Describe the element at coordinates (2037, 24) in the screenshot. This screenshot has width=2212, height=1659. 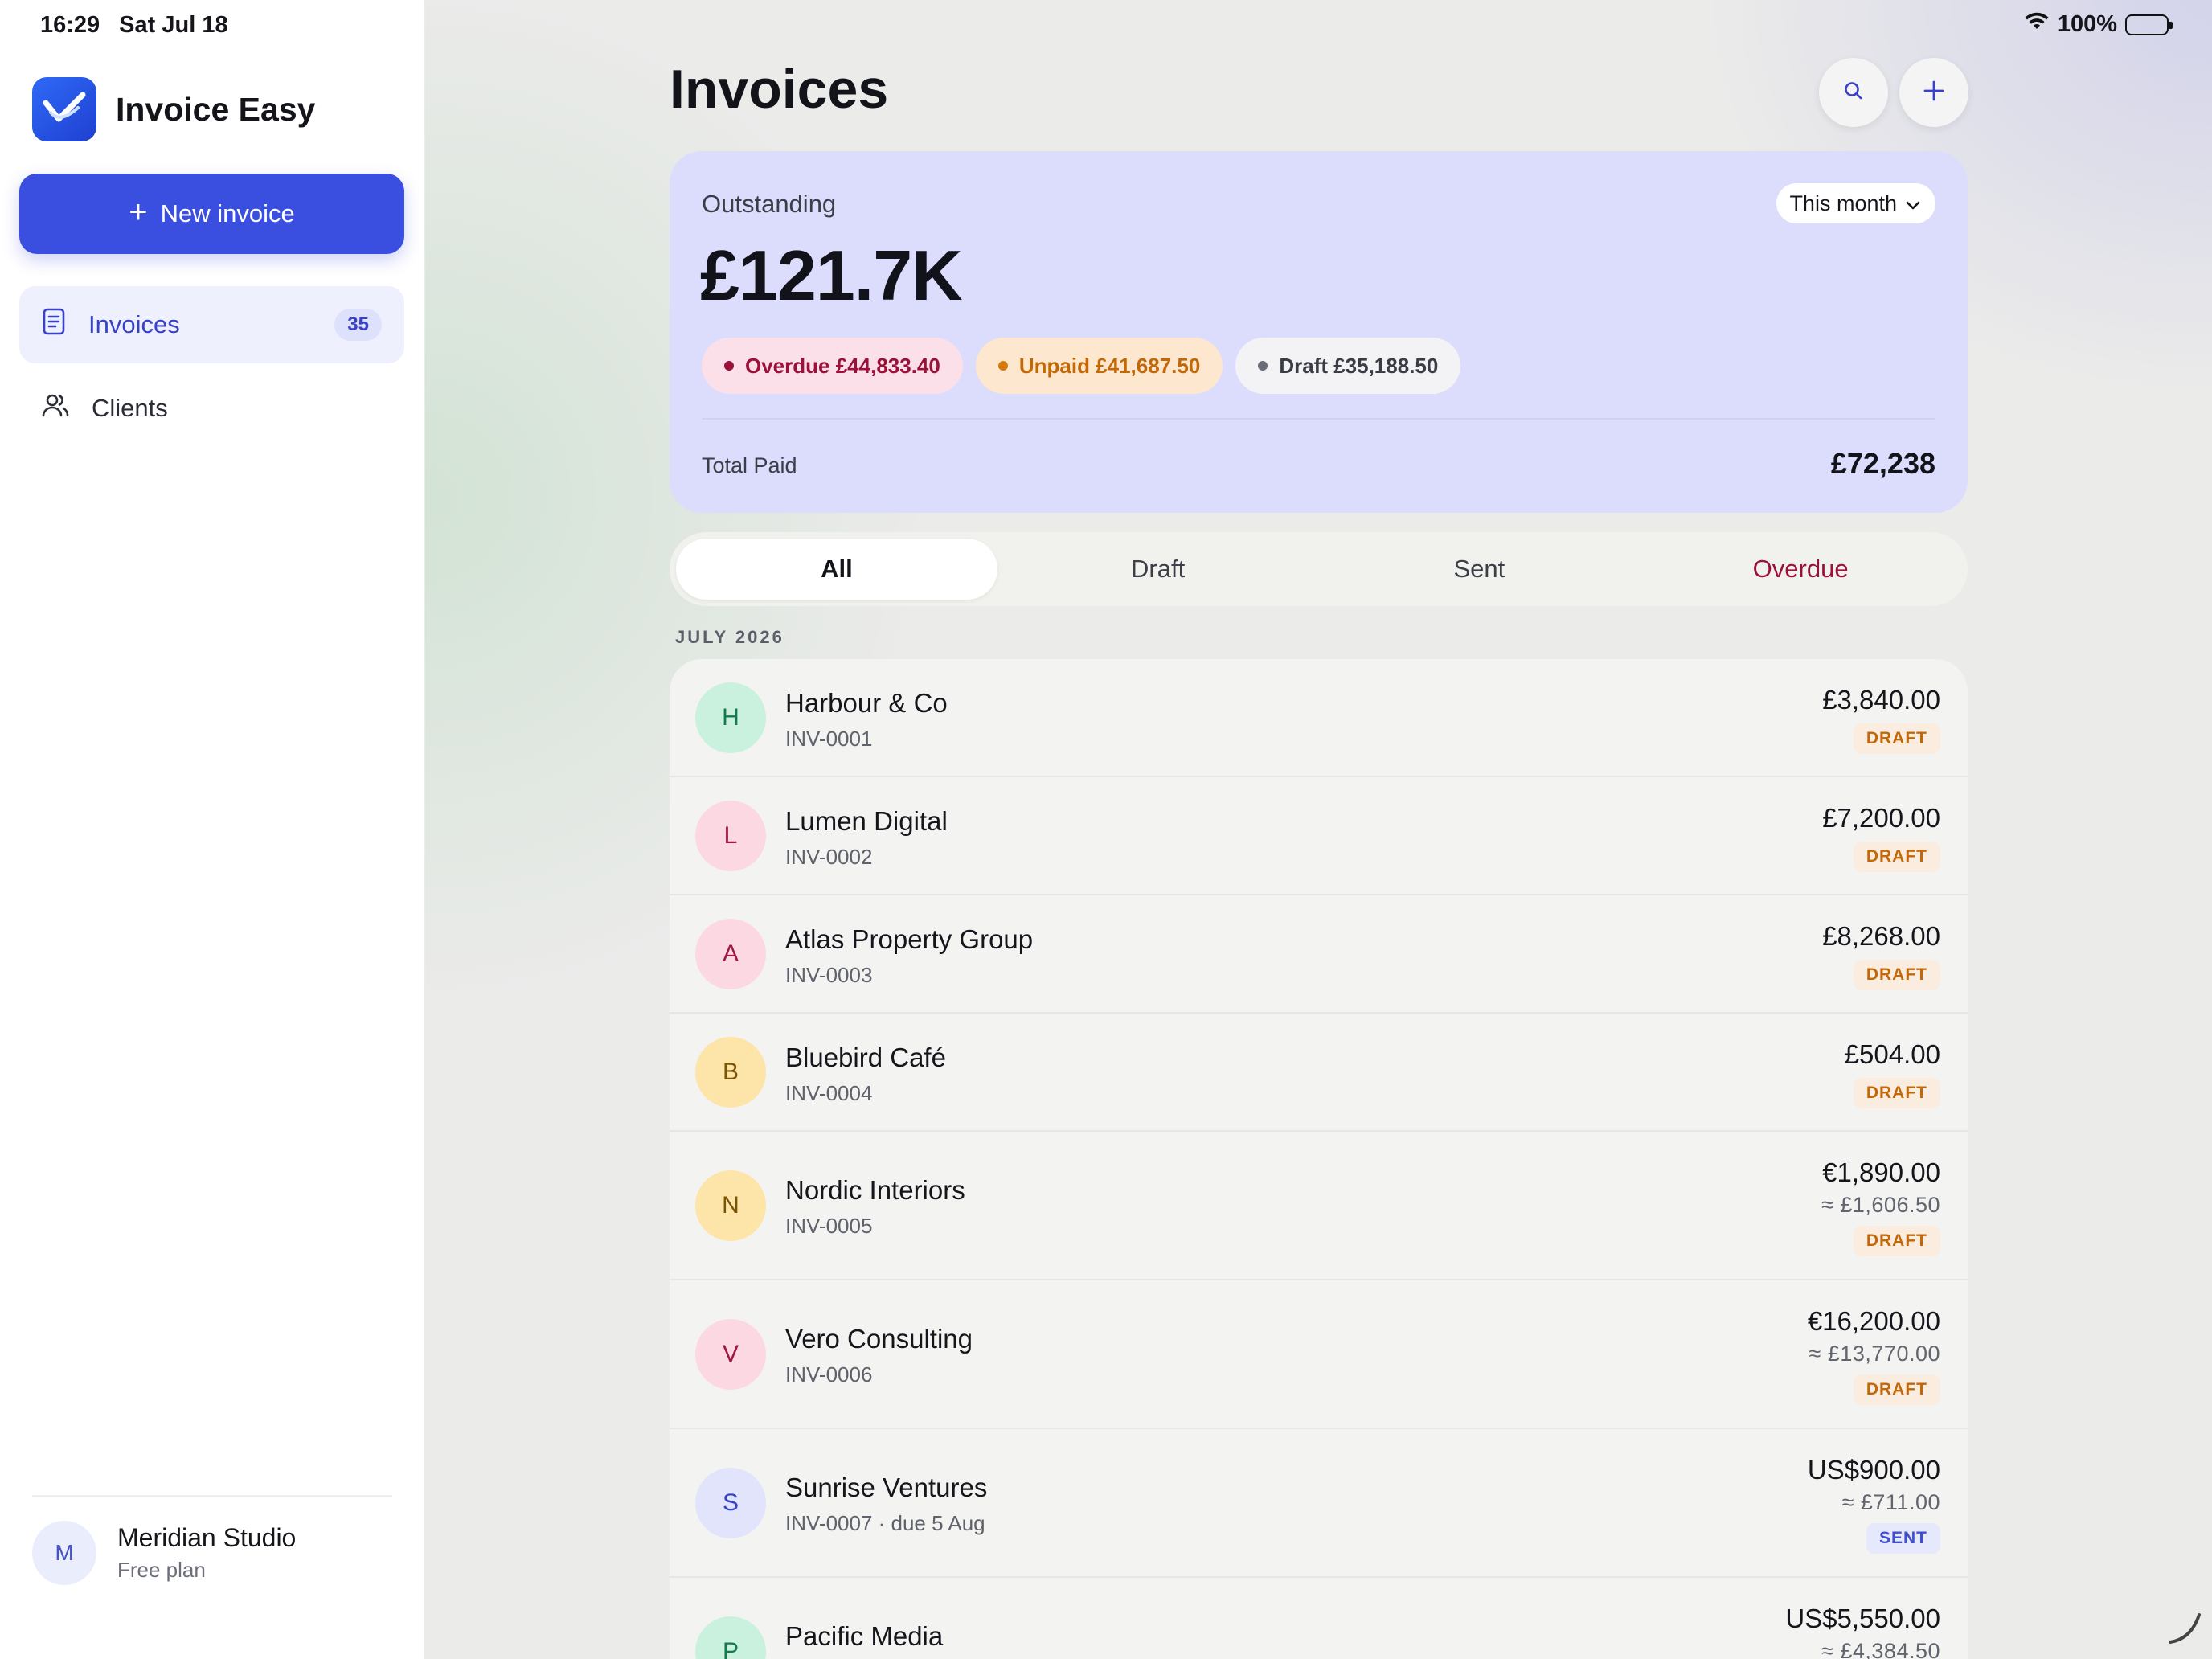
I see `wifi-icon` at that location.